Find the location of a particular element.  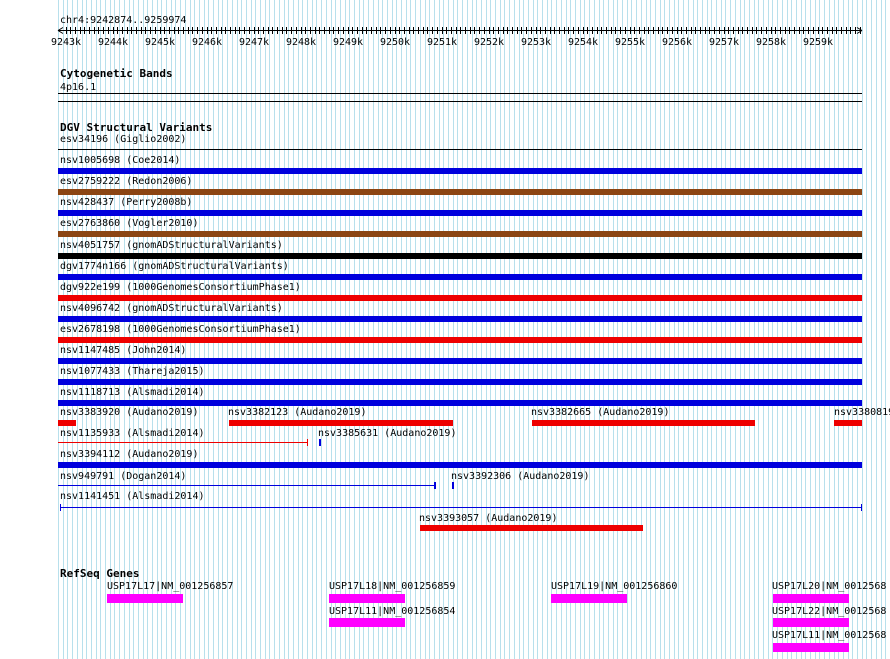

ruler-tick-label: 9254k is located at coordinates (583, 42).